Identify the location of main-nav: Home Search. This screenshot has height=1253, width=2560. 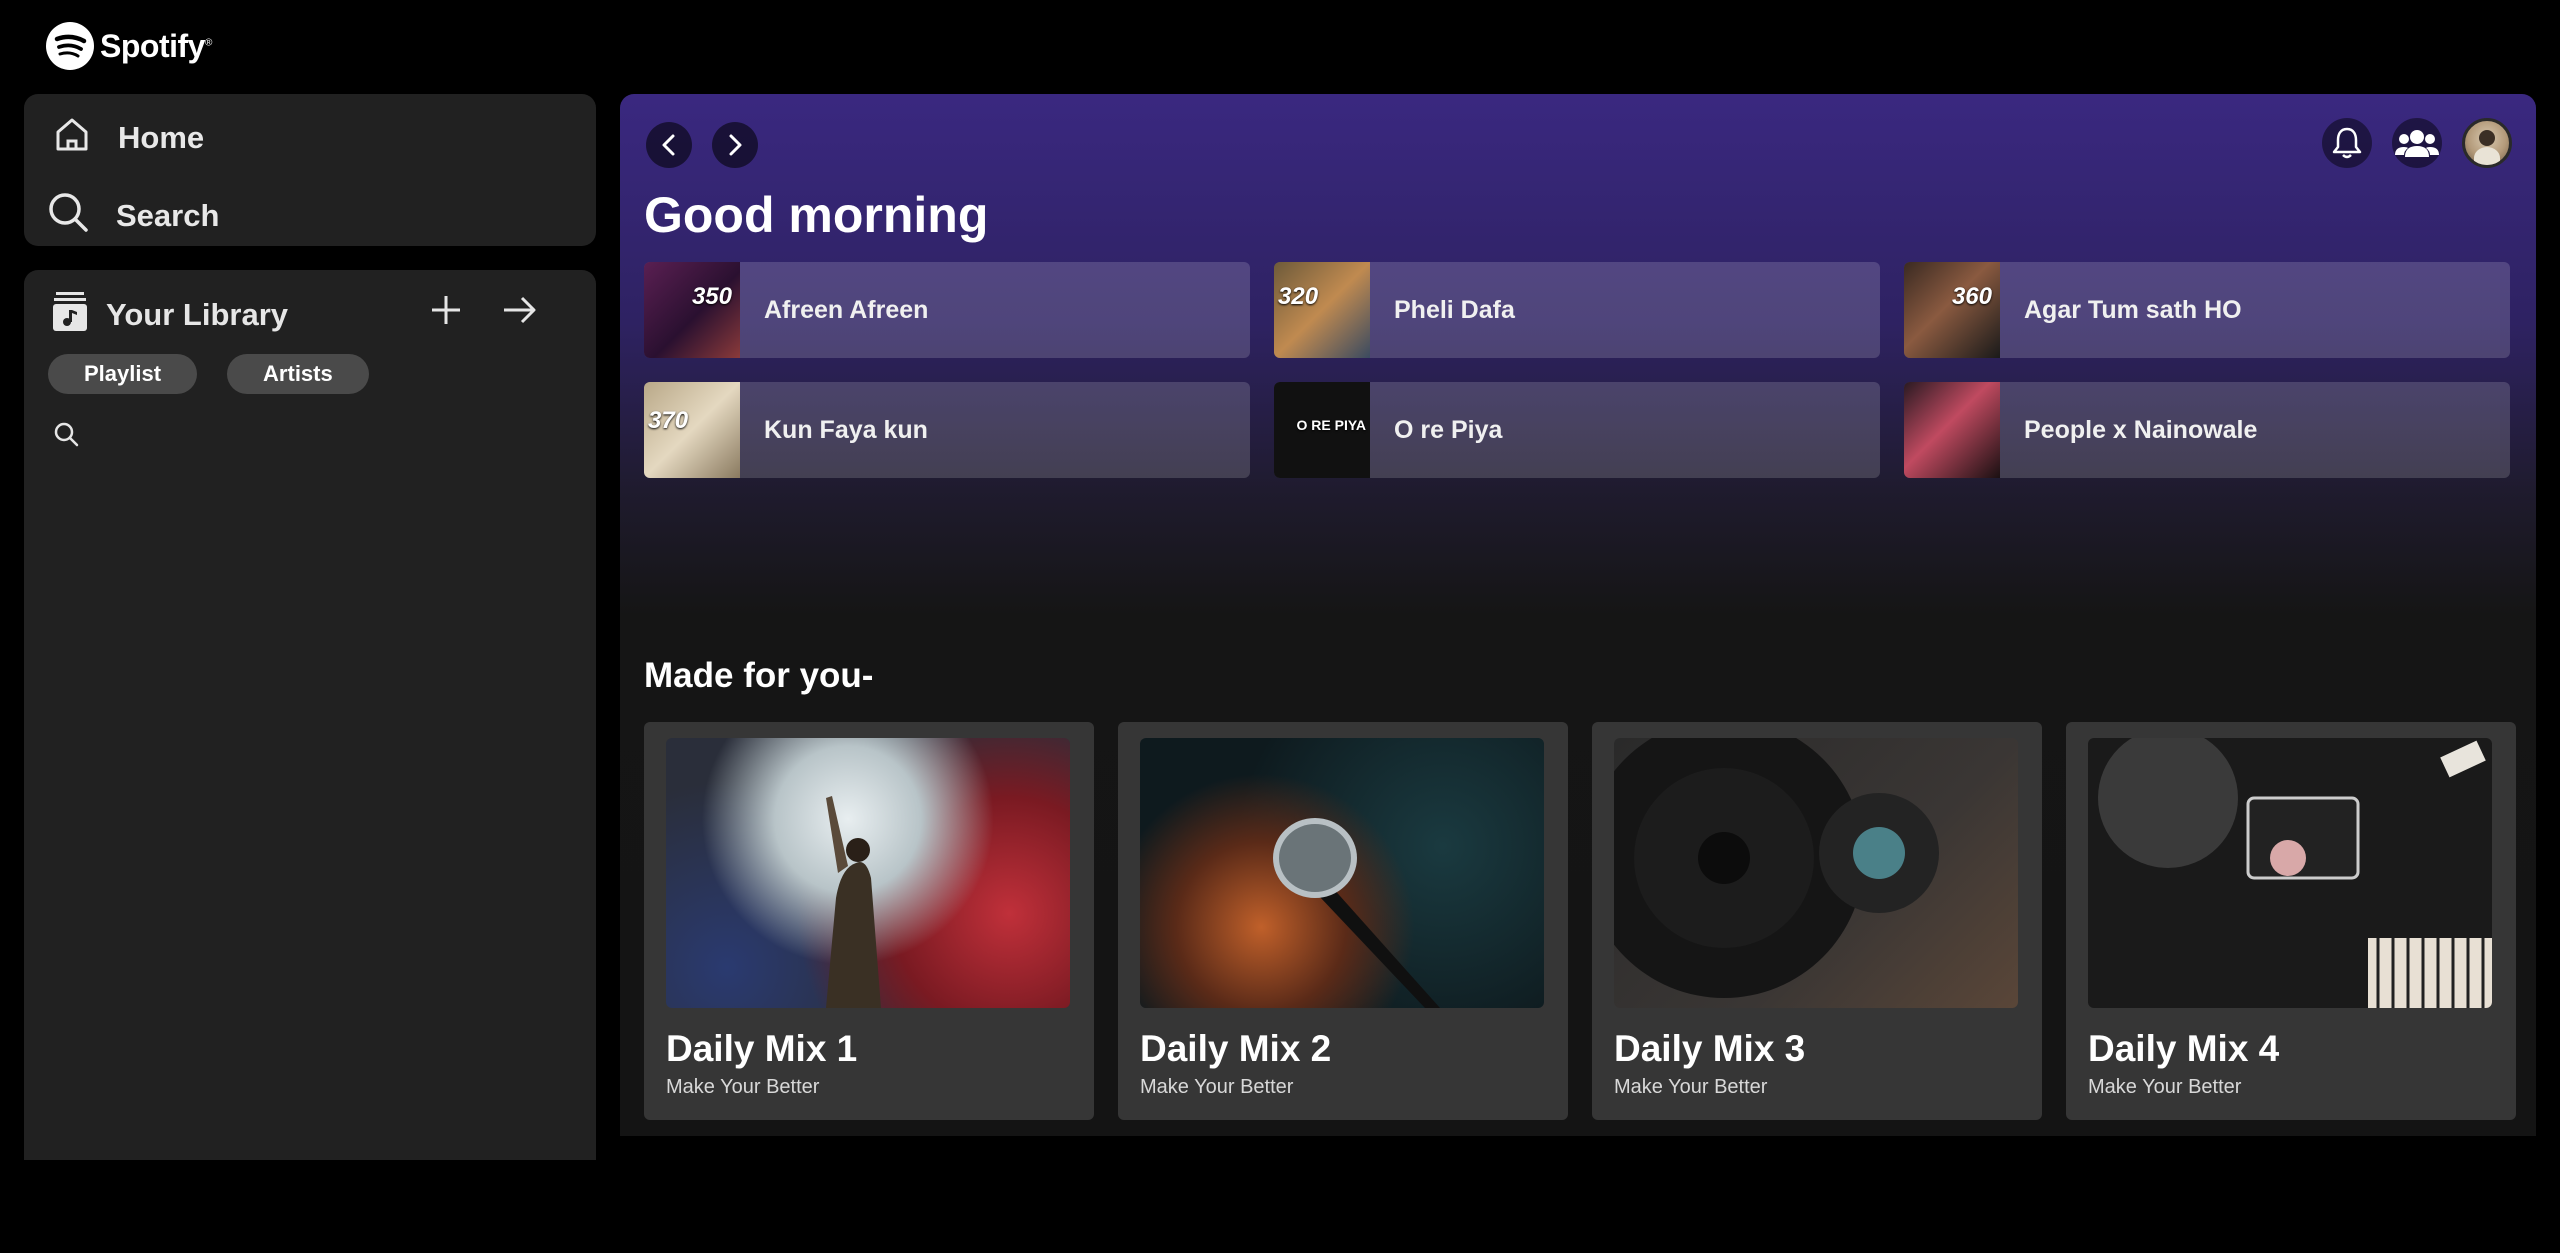
(310, 170).